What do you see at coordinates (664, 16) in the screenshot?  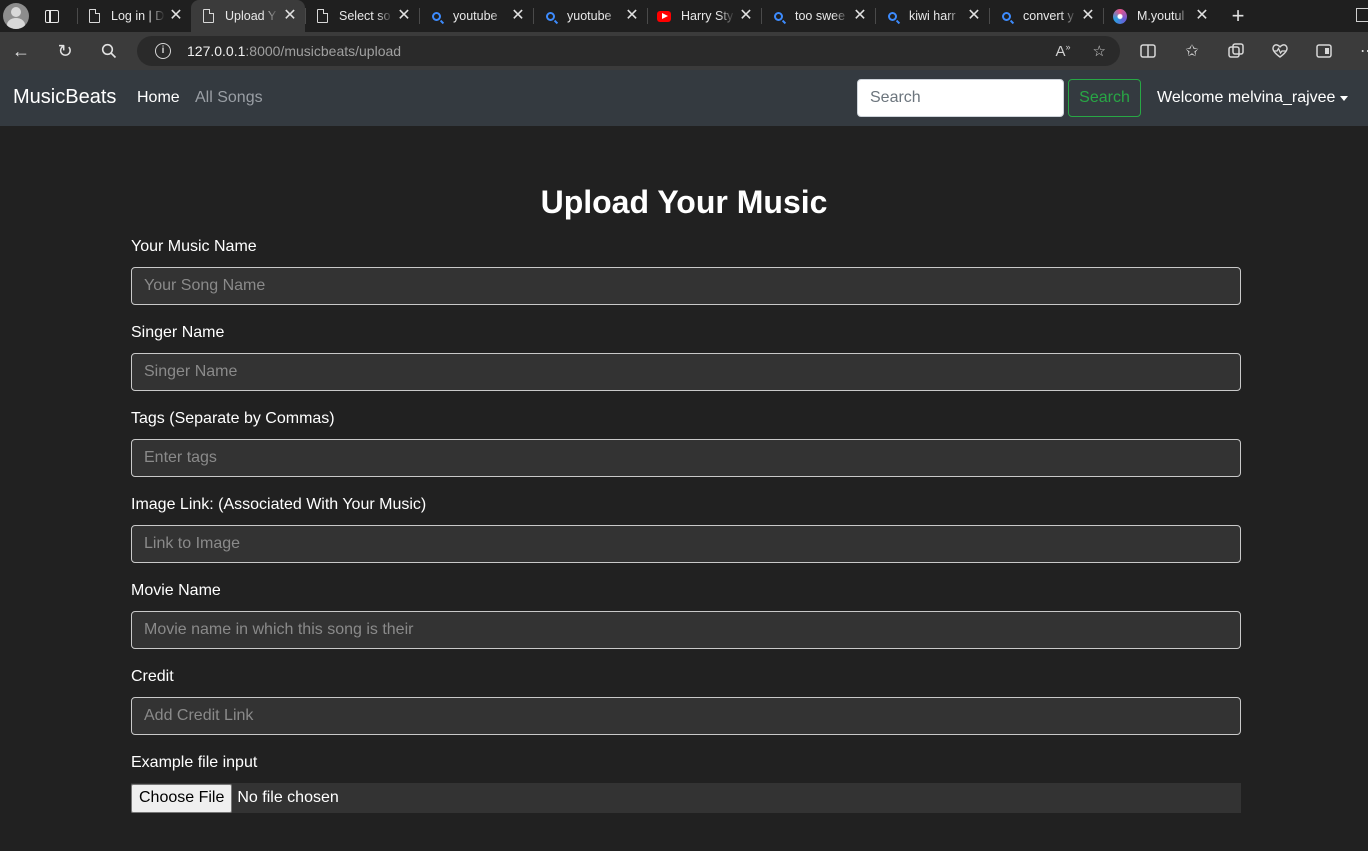 I see `youtube-icon` at bounding box center [664, 16].